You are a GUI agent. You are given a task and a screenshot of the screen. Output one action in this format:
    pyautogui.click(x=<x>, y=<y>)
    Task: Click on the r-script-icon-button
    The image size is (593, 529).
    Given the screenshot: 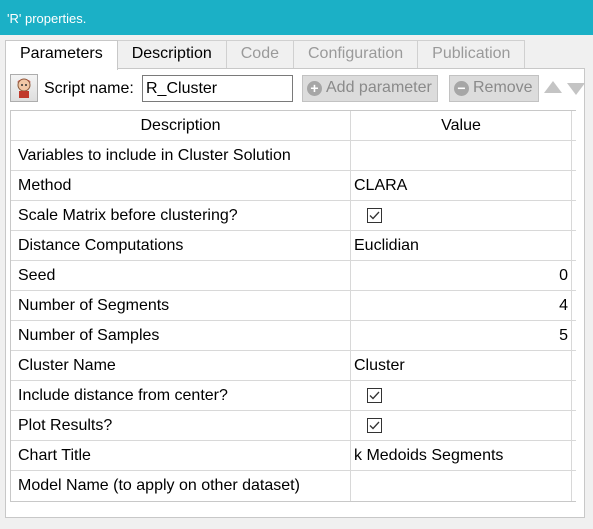 What is the action you would take?
    pyautogui.click(x=24, y=88)
    